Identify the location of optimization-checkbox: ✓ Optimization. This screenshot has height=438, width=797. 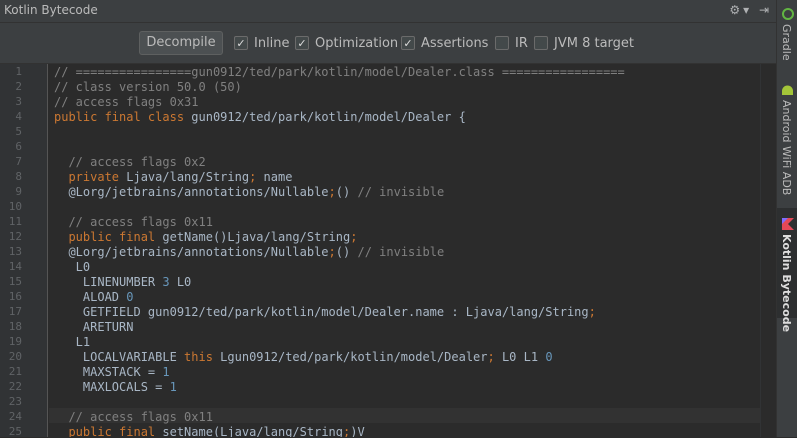
(346, 43).